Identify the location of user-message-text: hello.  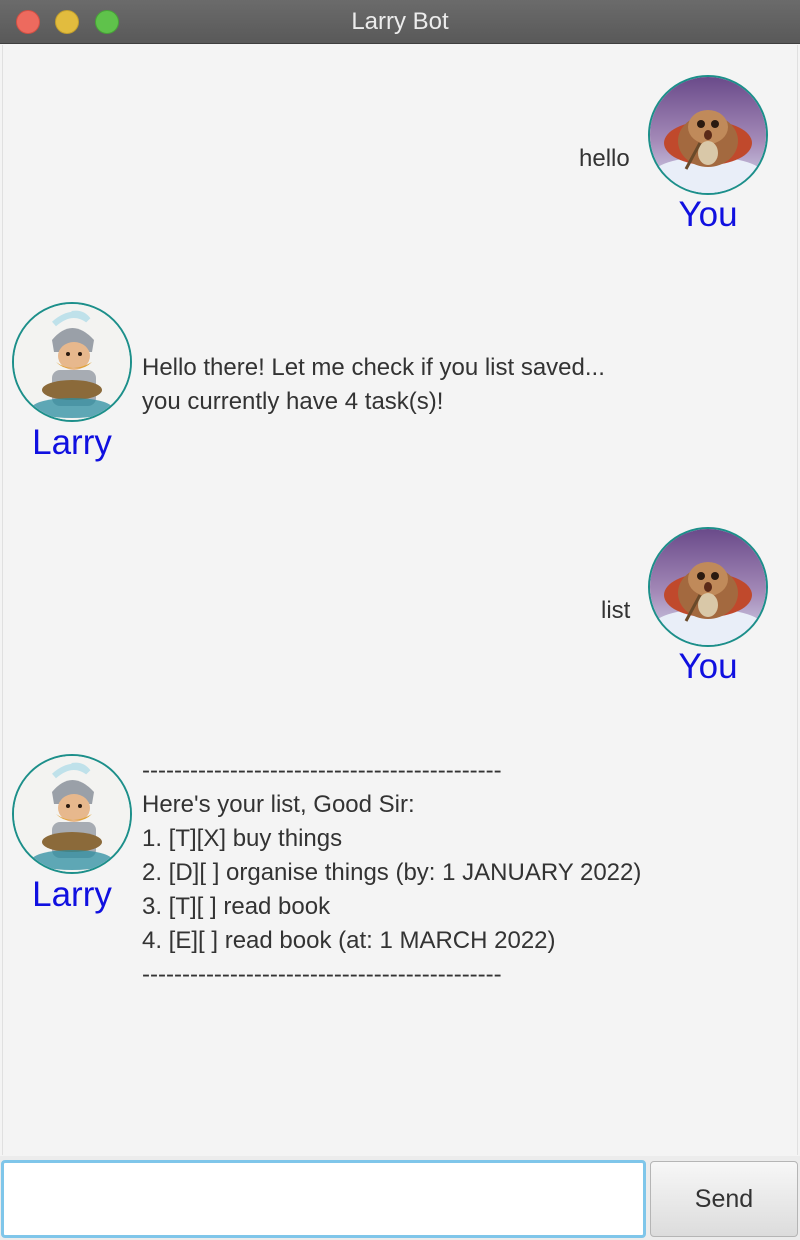
(604, 158).